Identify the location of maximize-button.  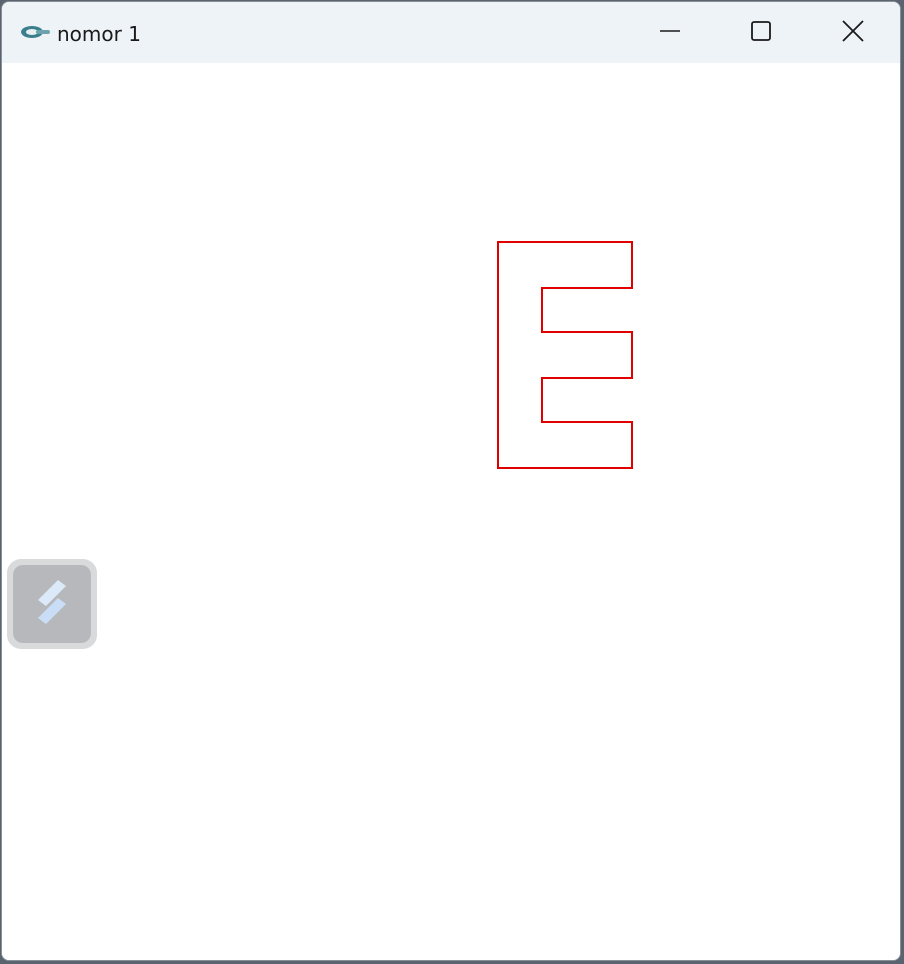
(761, 32).